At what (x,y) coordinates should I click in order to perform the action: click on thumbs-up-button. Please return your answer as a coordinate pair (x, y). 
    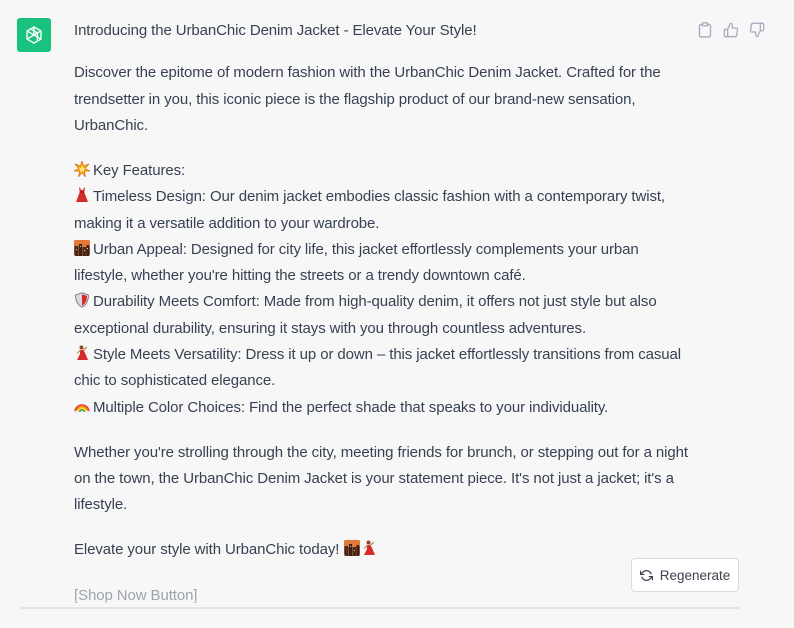
    Looking at the image, I should click on (730, 29).